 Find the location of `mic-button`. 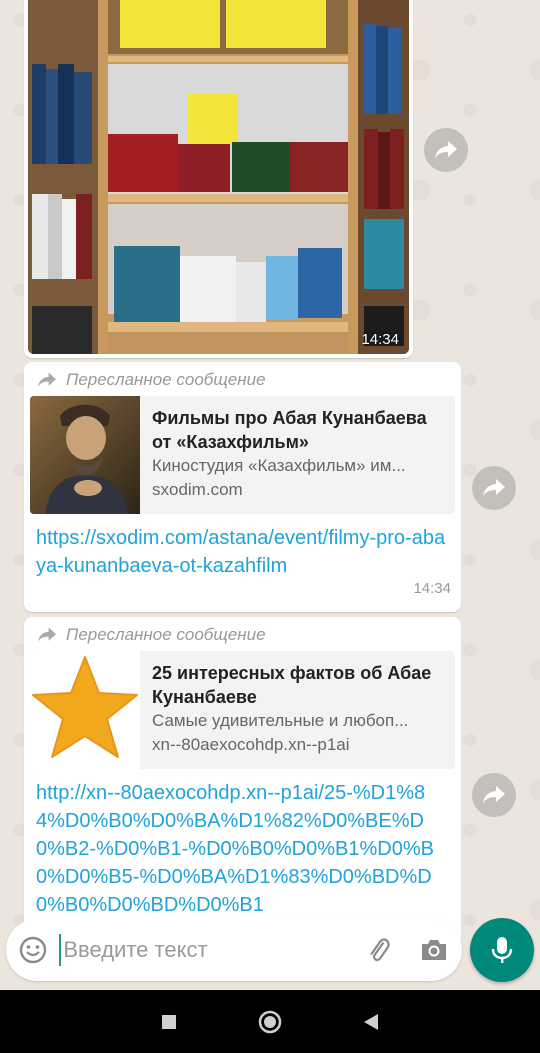

mic-button is located at coordinates (502, 950).